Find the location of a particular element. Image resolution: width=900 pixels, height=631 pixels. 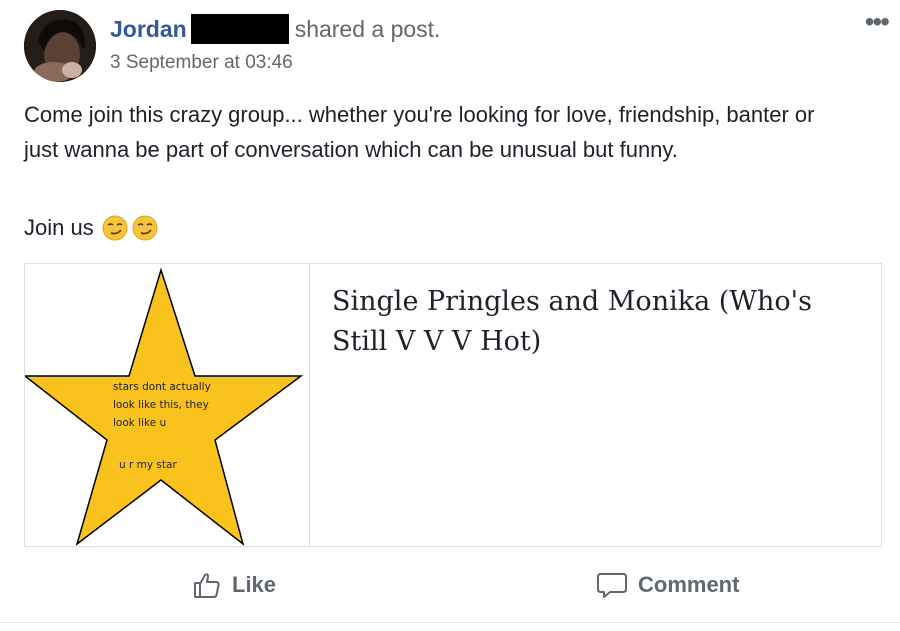

post-timestamp: 3 September at 03:46 is located at coordinates (201, 63).